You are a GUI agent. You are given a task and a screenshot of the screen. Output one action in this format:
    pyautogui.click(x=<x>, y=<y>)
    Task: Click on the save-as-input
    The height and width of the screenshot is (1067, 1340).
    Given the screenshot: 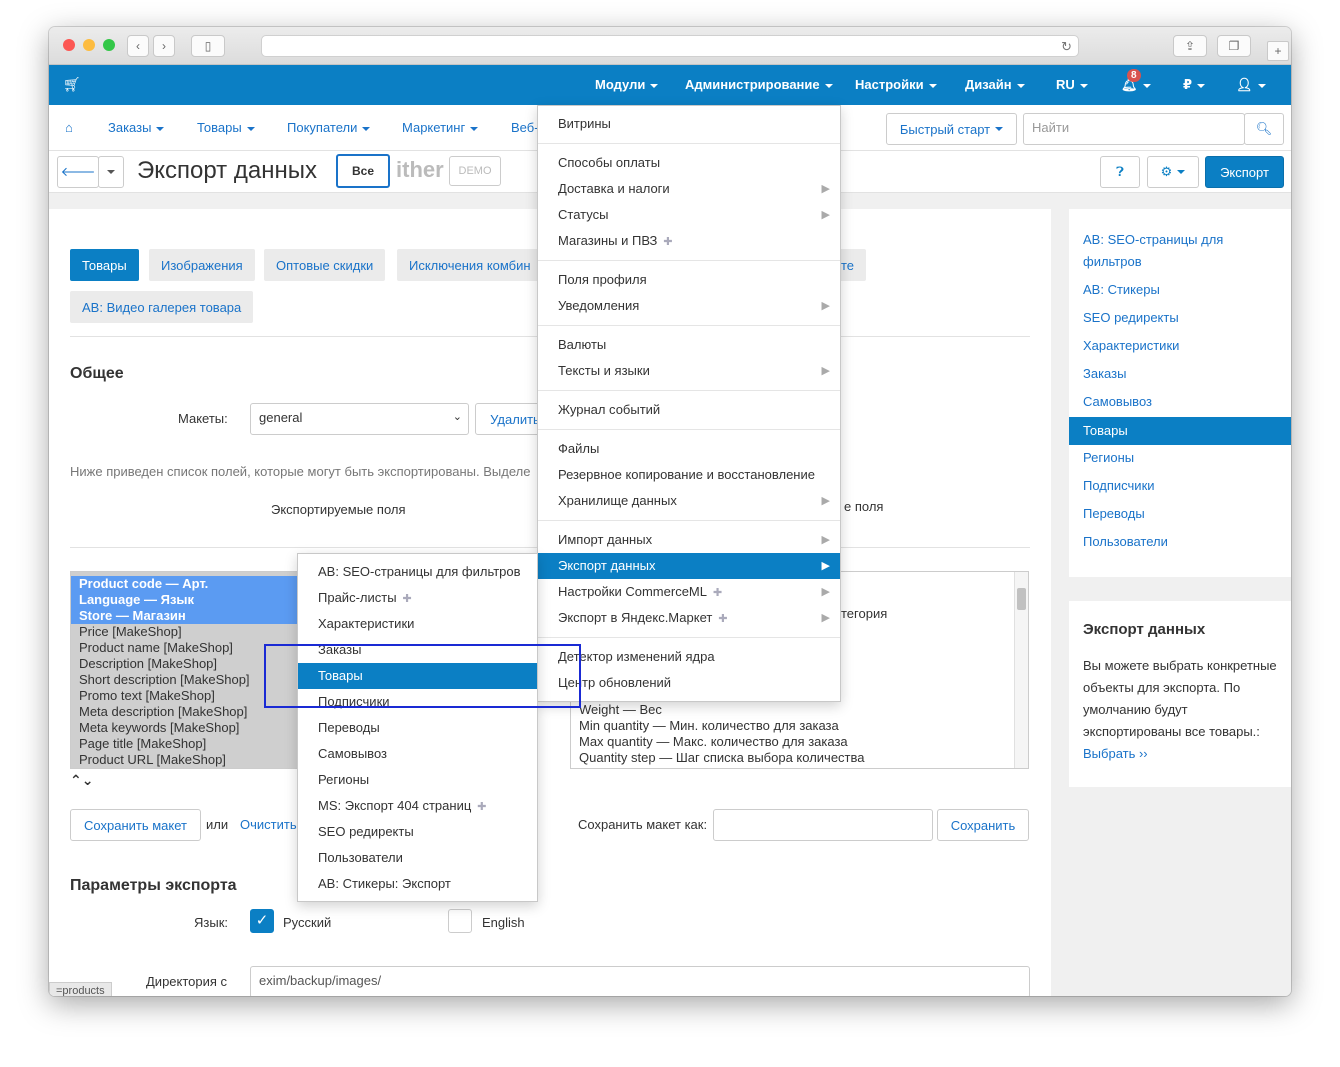 What is the action you would take?
    pyautogui.click(x=823, y=825)
    